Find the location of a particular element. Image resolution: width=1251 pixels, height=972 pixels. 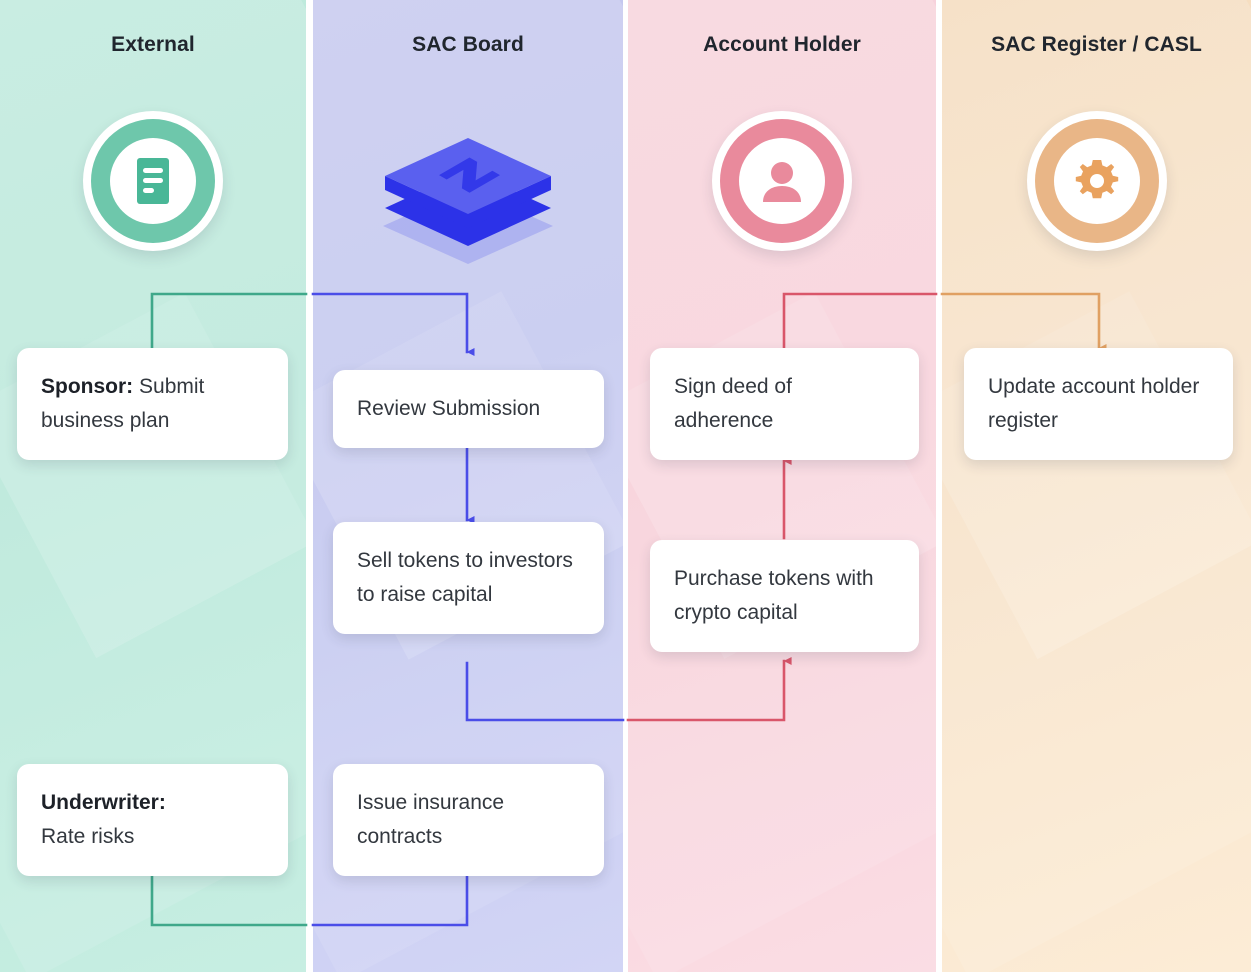

gear-icon is located at coordinates (1096, 181).